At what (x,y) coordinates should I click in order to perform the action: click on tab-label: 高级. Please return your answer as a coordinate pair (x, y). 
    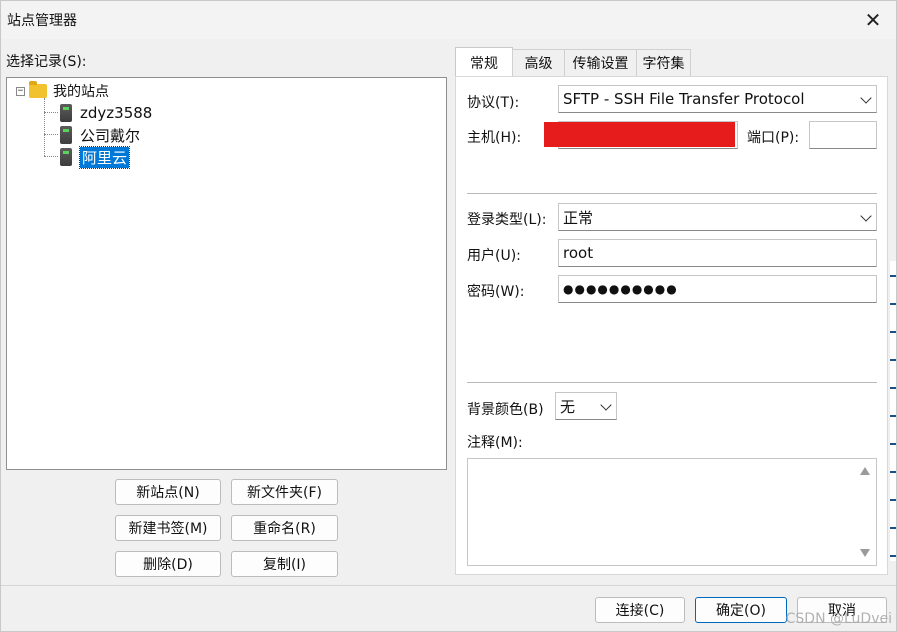
    Looking at the image, I should click on (538, 64).